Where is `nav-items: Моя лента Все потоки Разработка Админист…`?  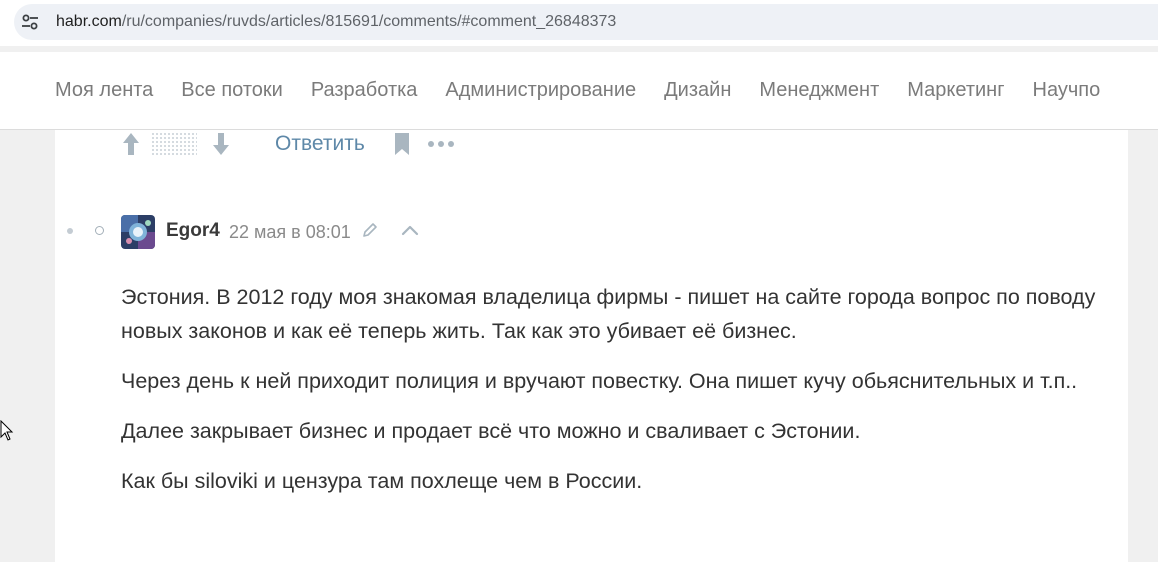 nav-items: Моя лента Все потоки Разработка Админист… is located at coordinates (591, 90).